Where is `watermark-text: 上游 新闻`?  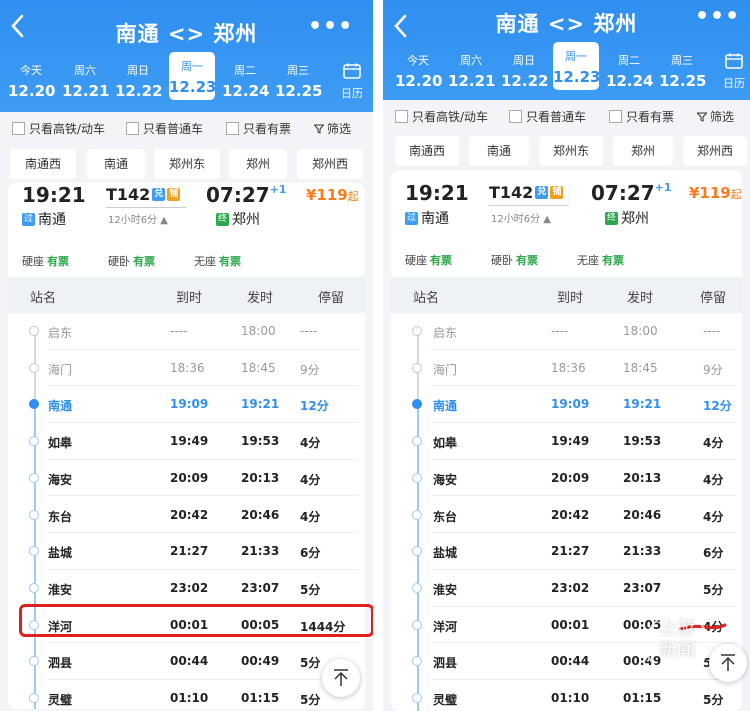
watermark-text: 上游 新闻 is located at coordinates (677, 639).